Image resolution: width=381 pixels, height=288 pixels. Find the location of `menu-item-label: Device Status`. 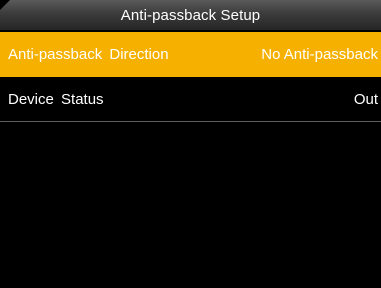

menu-item-label: Device Status is located at coordinates (56, 99).